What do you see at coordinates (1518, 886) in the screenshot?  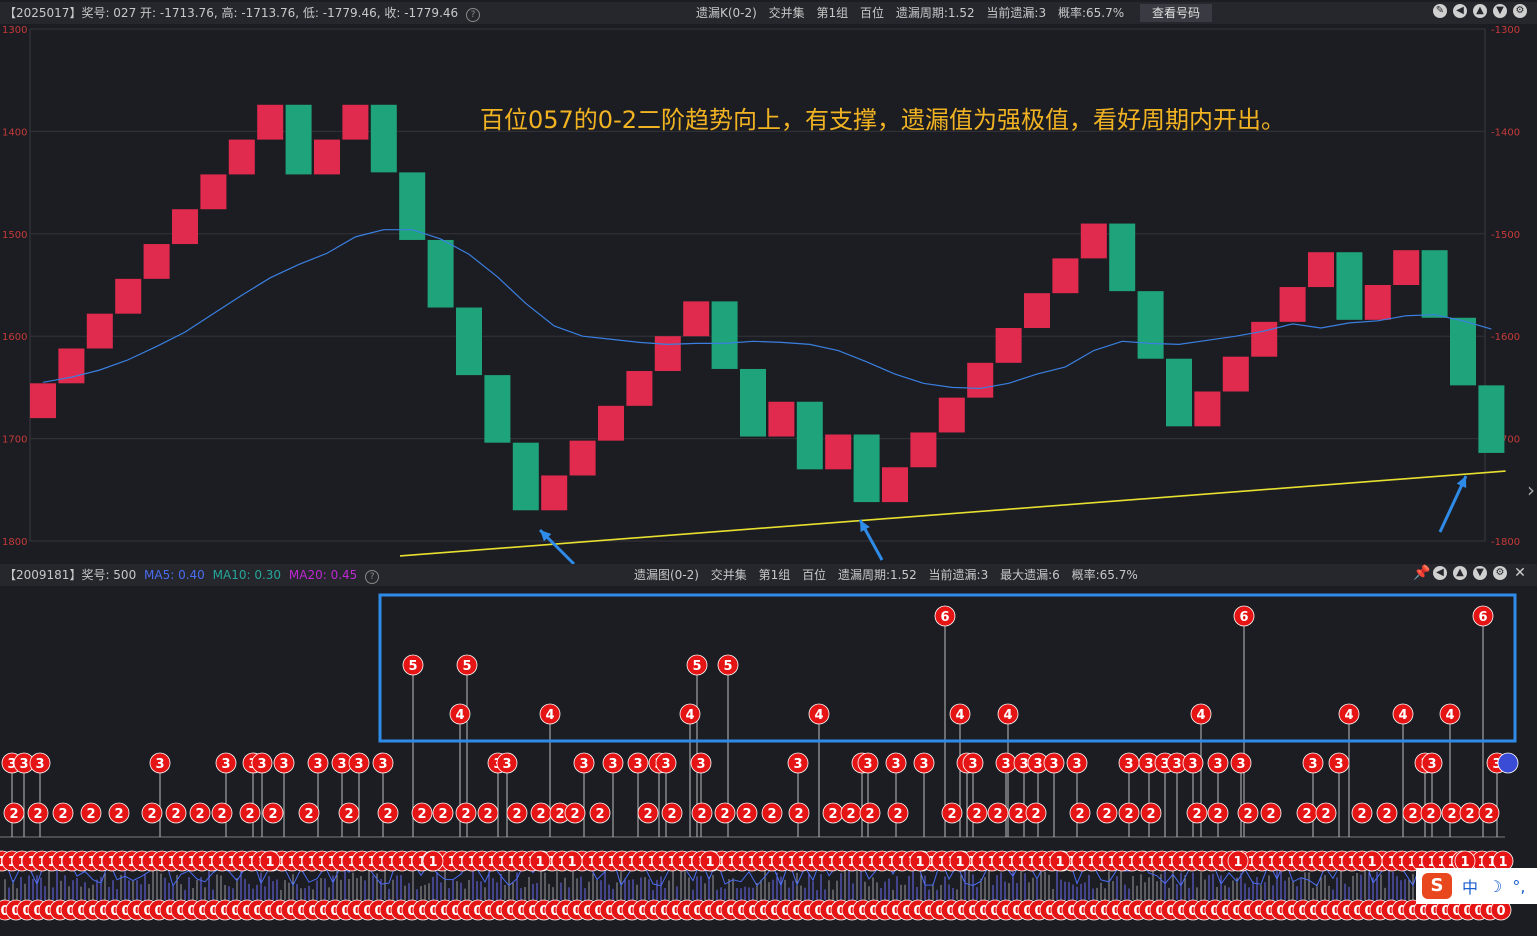 I see `punctuation-icon: °,` at bounding box center [1518, 886].